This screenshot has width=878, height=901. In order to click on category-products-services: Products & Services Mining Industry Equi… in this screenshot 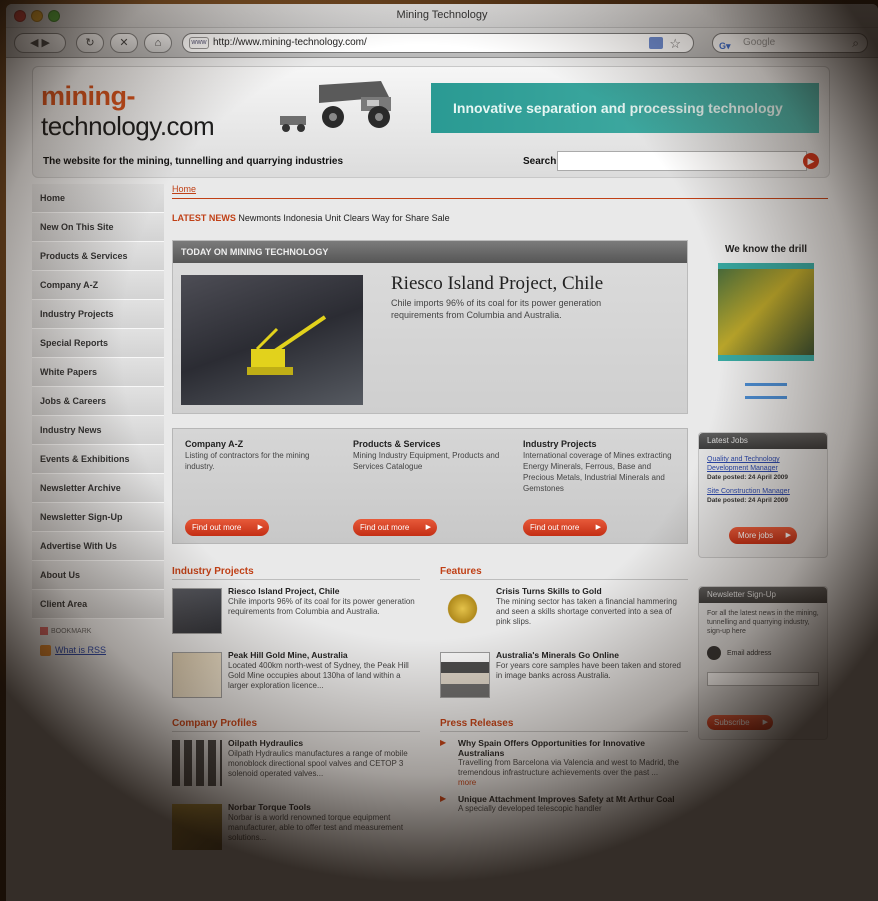, I will do `click(428, 455)`.